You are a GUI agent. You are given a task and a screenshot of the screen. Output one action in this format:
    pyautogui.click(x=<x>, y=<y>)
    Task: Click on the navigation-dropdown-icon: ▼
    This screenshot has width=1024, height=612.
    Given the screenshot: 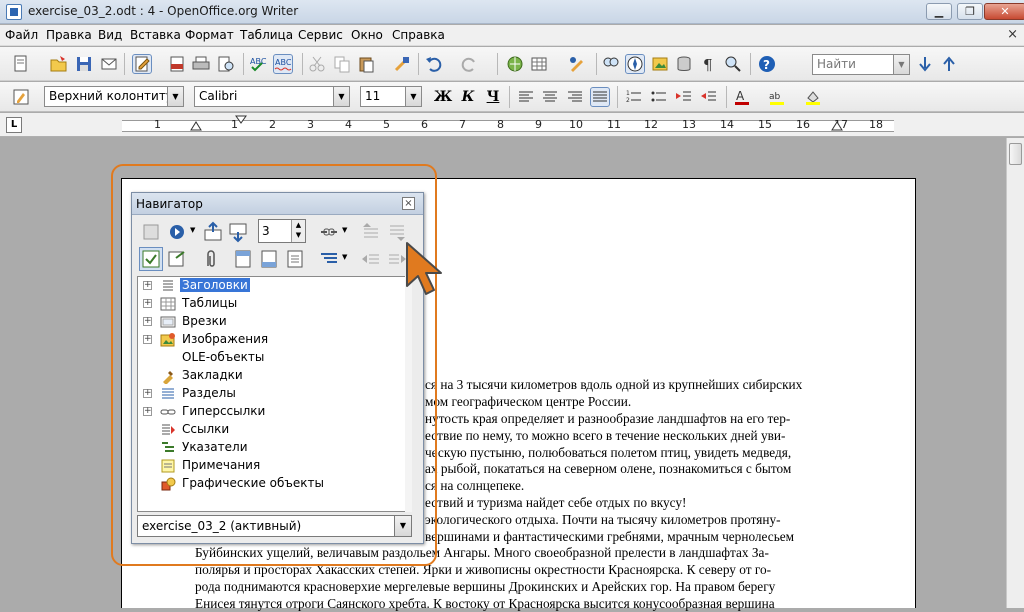 What is the action you would take?
    pyautogui.click(x=192, y=230)
    